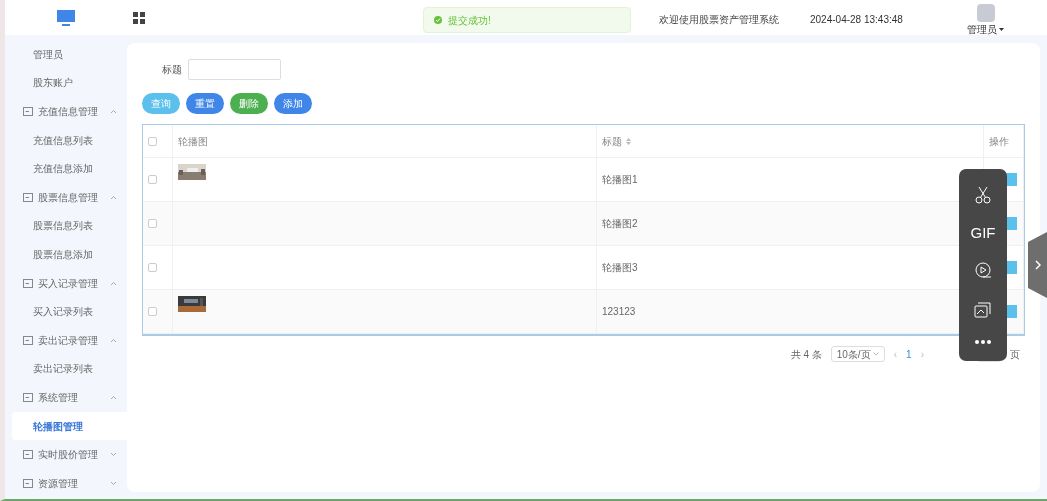 The width and height of the screenshot is (1047, 501). I want to click on menu-item: 卖出记录列表, so click(66, 369).